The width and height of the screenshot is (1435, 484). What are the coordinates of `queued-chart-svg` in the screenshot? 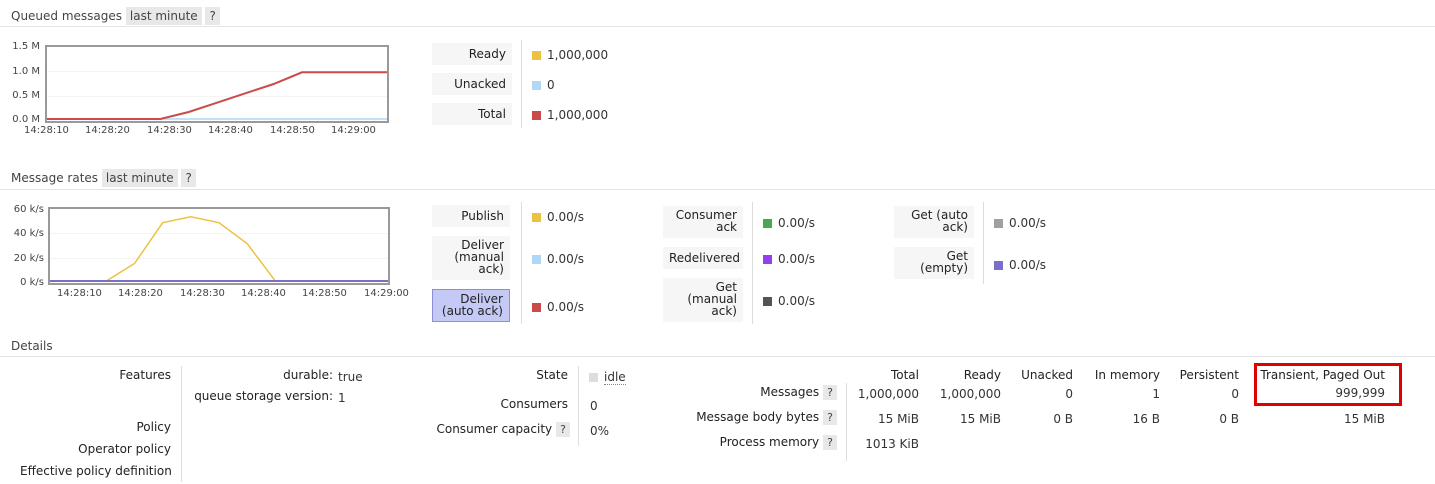 It's located at (217, 95).